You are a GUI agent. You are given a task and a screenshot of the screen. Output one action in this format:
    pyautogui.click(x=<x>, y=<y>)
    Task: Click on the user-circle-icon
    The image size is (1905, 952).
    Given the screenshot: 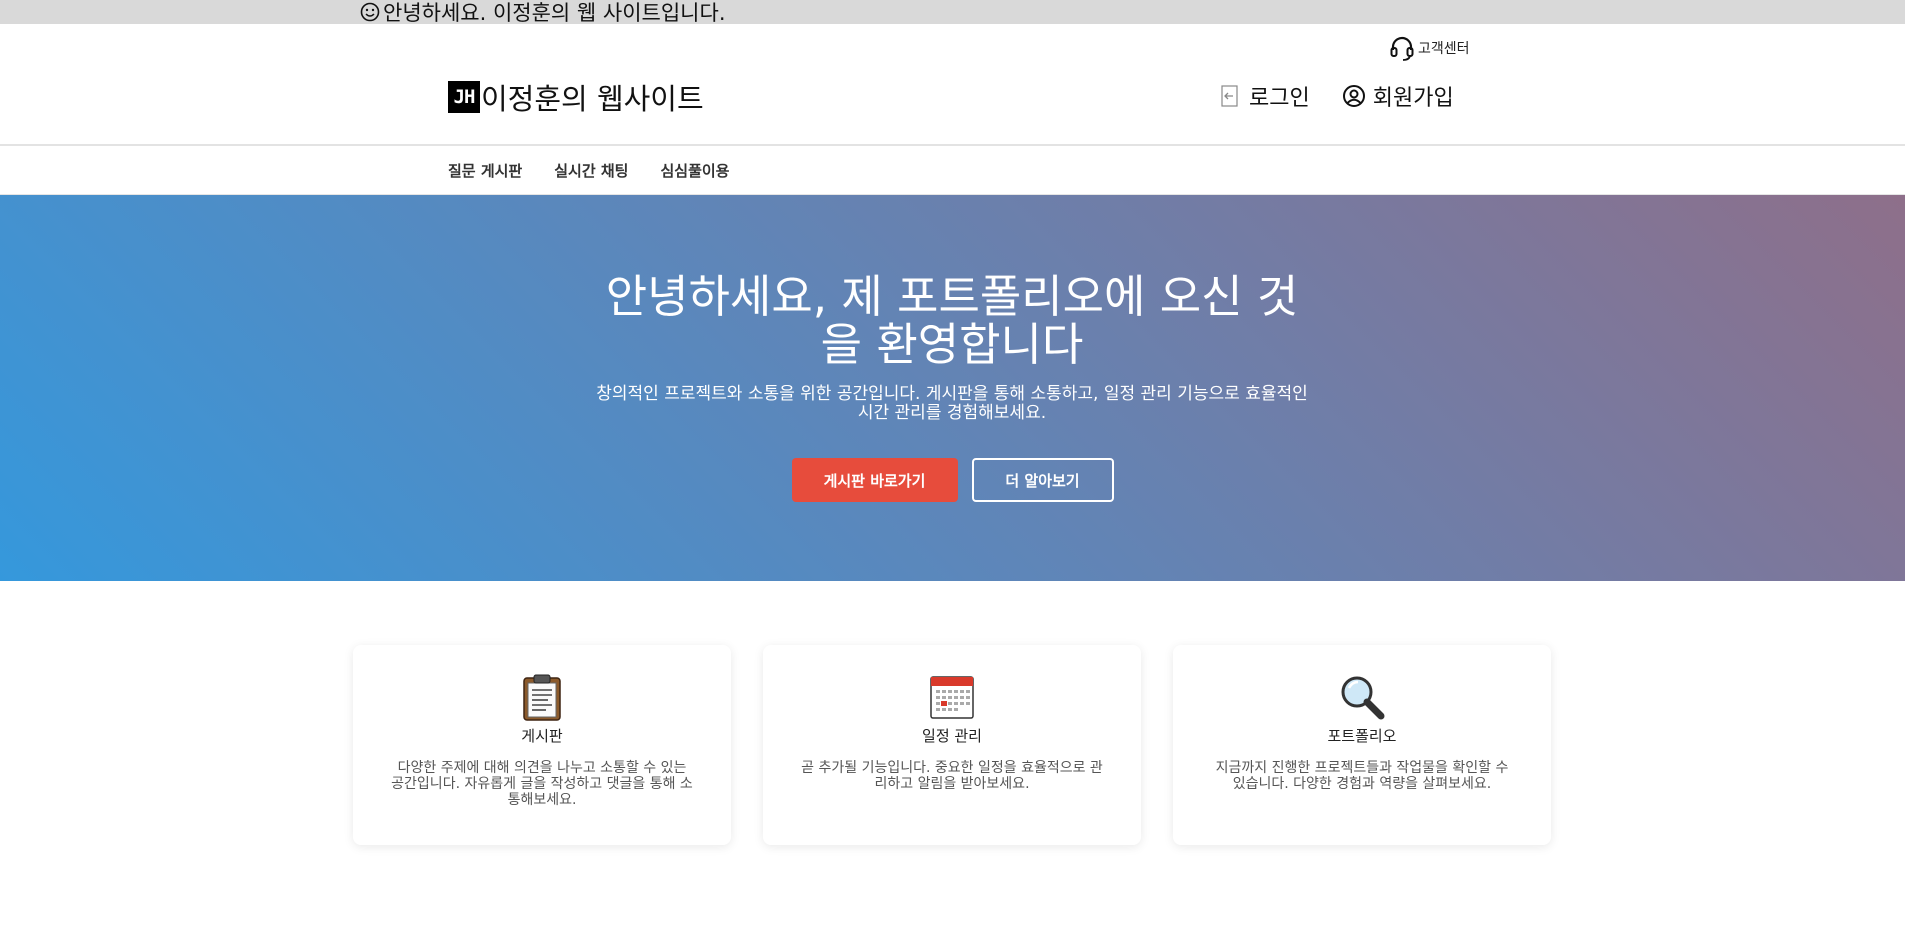 What is the action you would take?
    pyautogui.click(x=1353, y=96)
    